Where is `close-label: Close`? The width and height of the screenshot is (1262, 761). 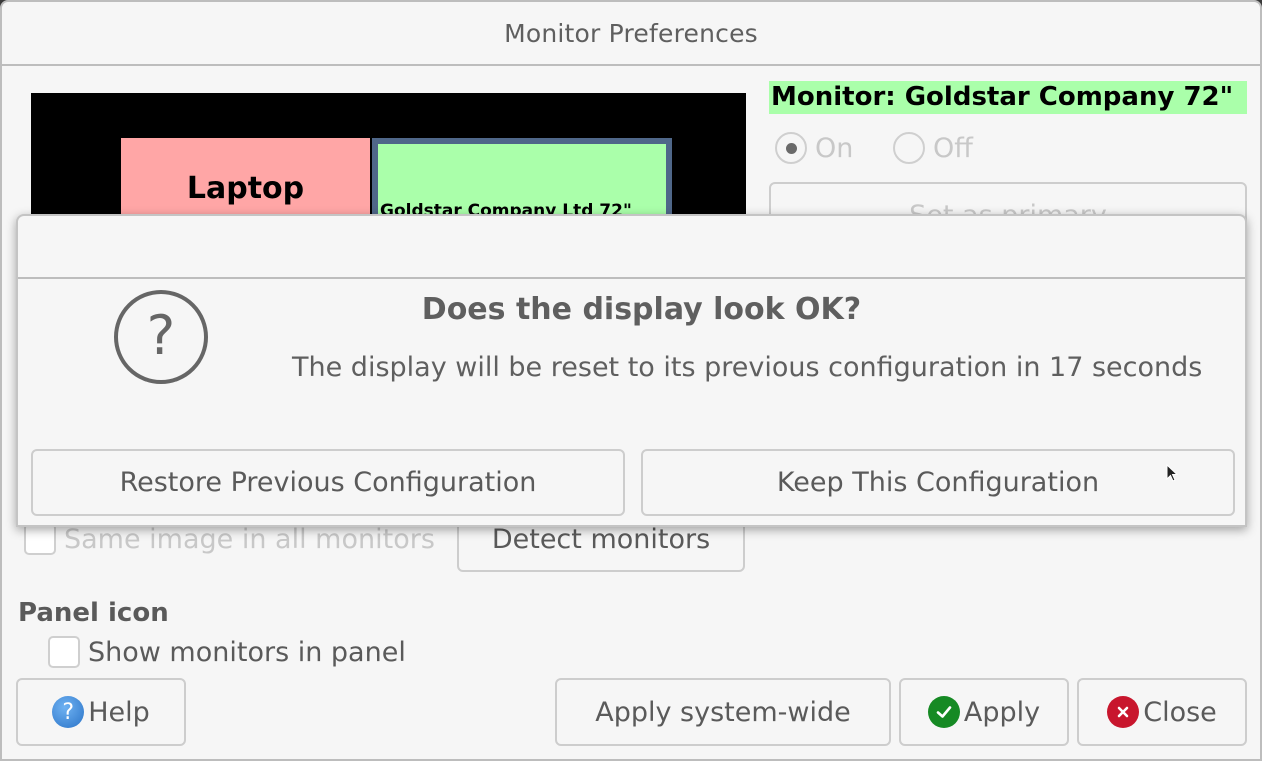
close-label: Close is located at coordinates (1180, 712).